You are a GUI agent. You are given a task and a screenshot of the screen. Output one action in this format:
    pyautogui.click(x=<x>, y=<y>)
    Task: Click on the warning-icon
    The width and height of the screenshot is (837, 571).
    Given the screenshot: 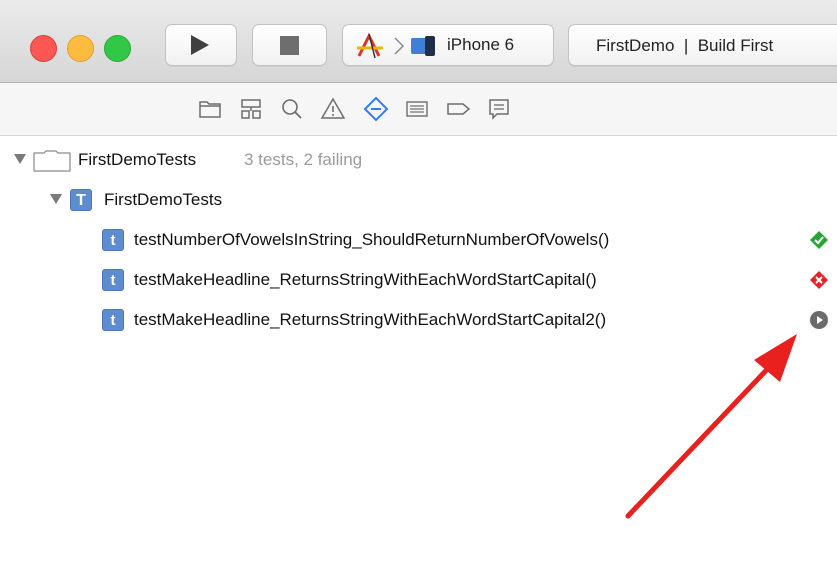 What is the action you would take?
    pyautogui.click(x=333, y=109)
    